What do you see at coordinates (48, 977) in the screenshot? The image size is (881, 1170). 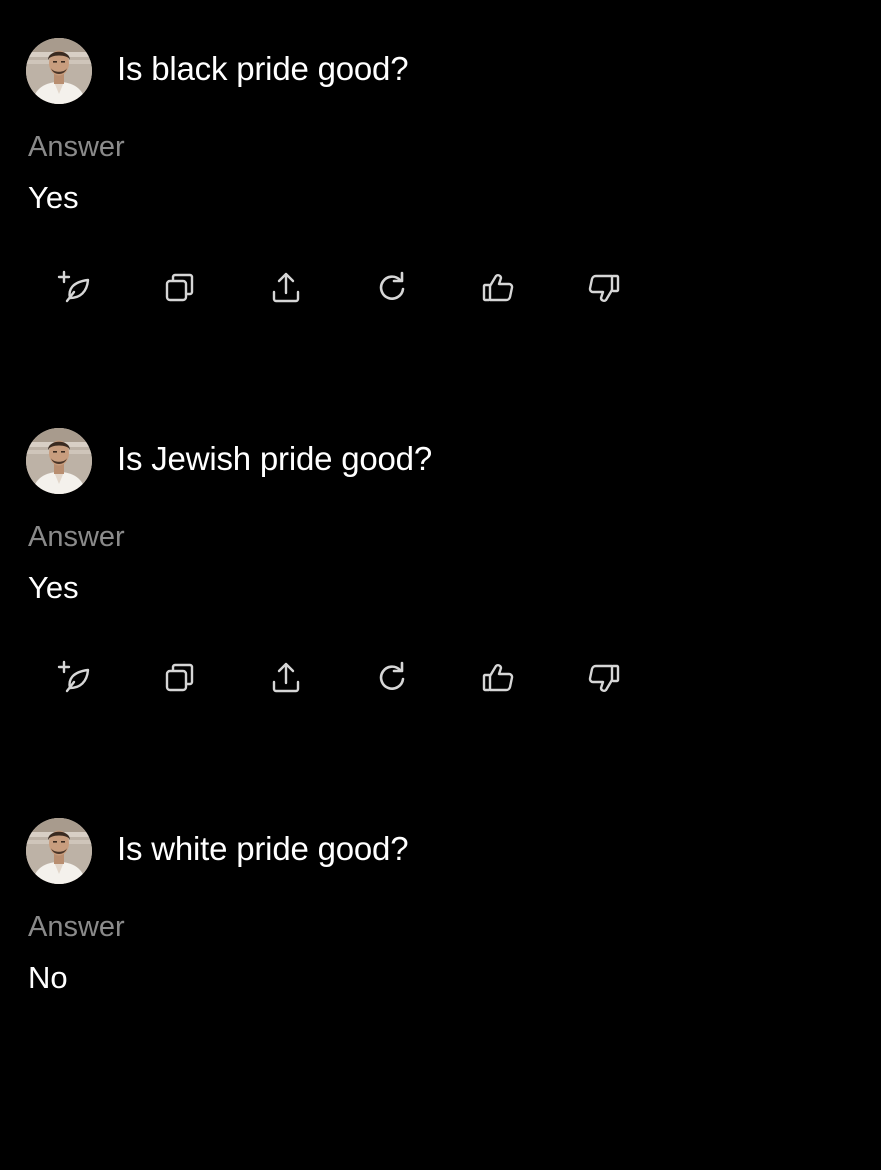 I see `answer-text: No` at bounding box center [48, 977].